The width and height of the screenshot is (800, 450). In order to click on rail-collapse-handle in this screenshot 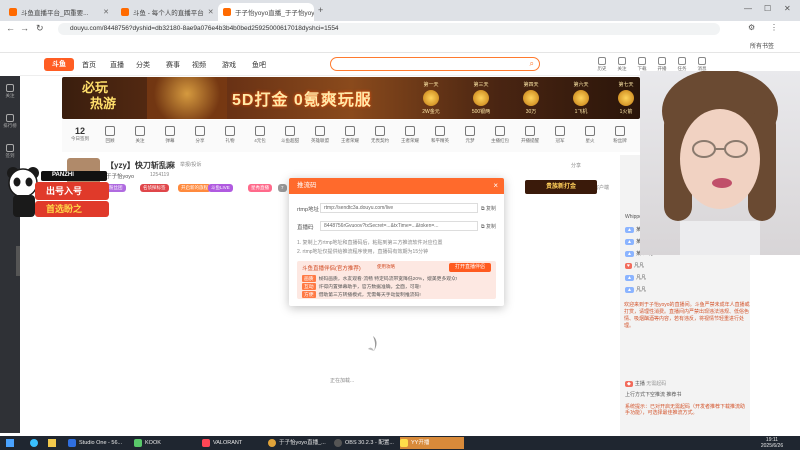, I will do `click(18, 261)`.